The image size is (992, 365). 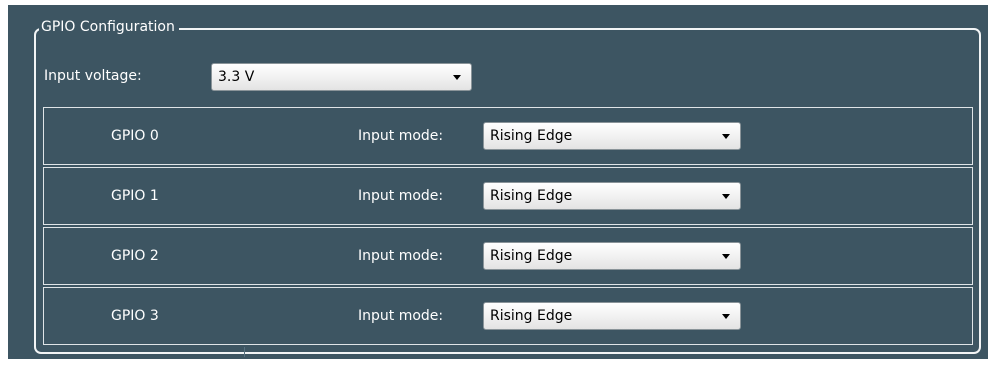 I want to click on gpio-2-input-mode-dropdown: Rising Edge, so click(x=612, y=256).